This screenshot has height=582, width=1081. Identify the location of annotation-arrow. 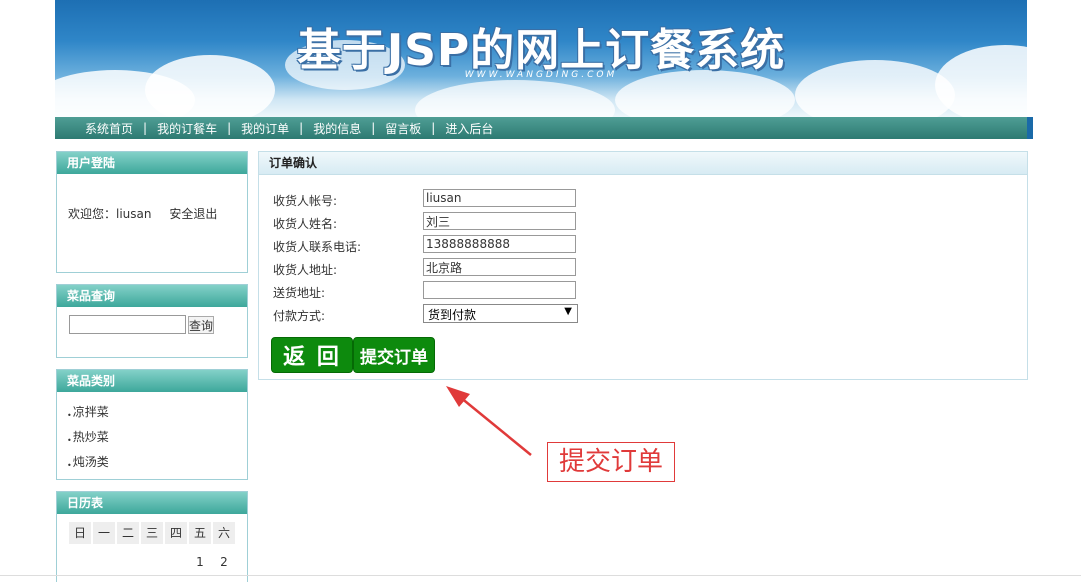
(489, 421).